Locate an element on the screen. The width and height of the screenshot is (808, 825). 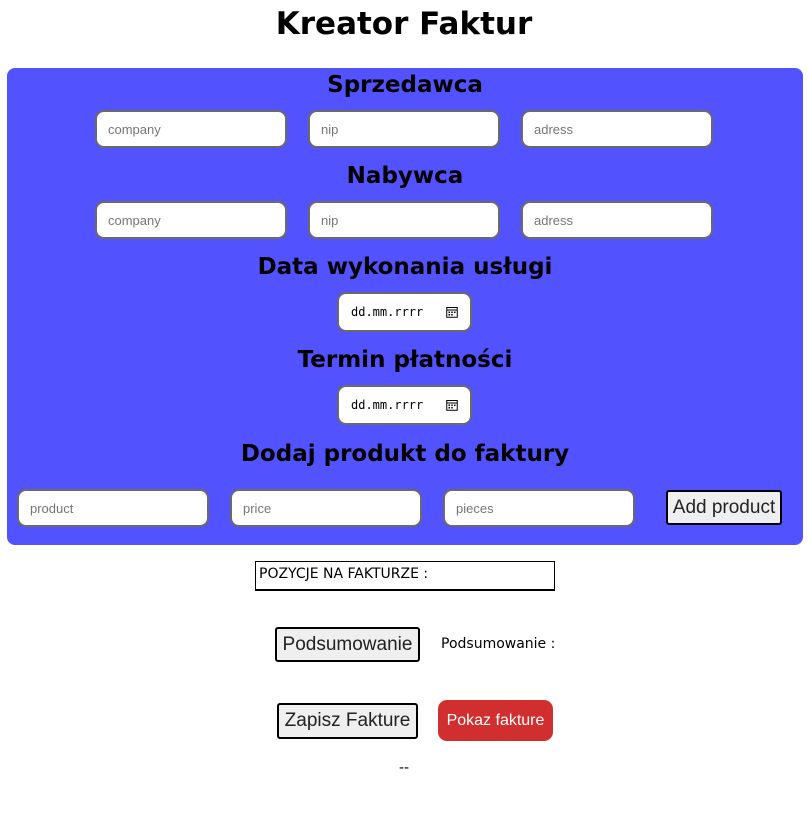
service-date-value: dd.mm.rrrr is located at coordinates (387, 312).